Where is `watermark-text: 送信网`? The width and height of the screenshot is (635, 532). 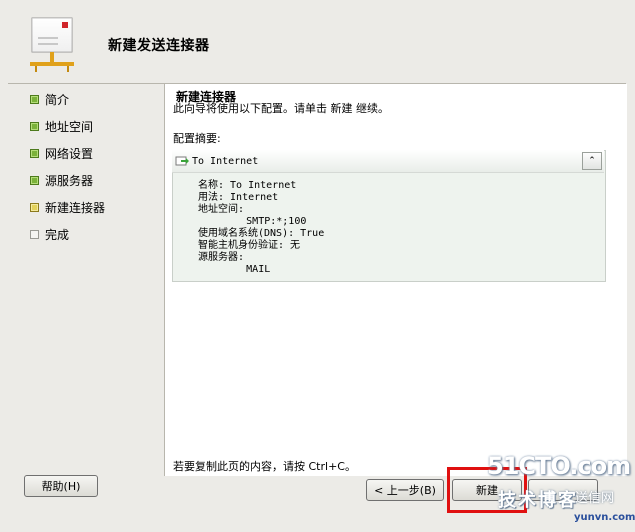
watermark-text: 送信网 is located at coordinates (595, 498).